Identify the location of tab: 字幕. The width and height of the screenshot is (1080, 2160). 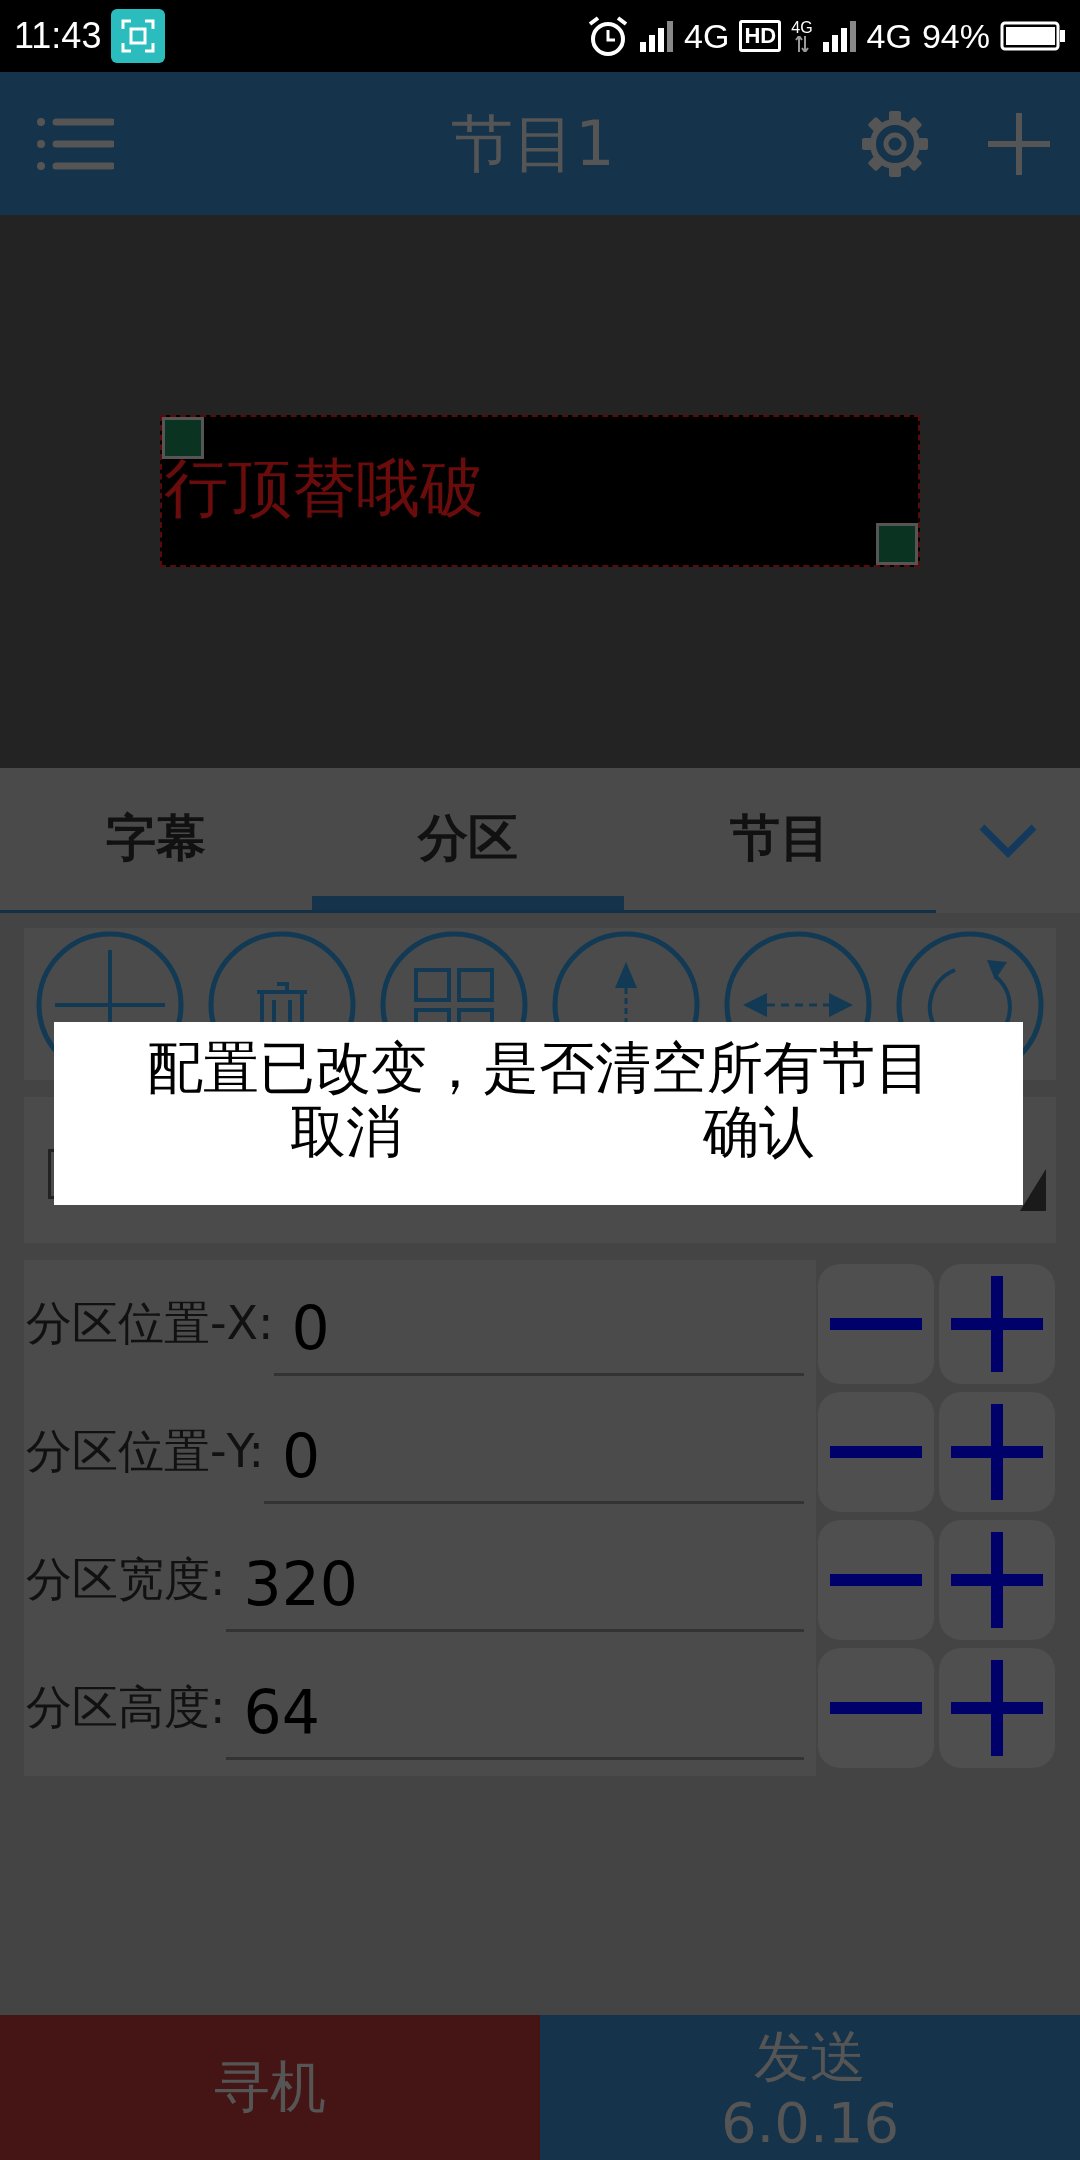
(156, 839).